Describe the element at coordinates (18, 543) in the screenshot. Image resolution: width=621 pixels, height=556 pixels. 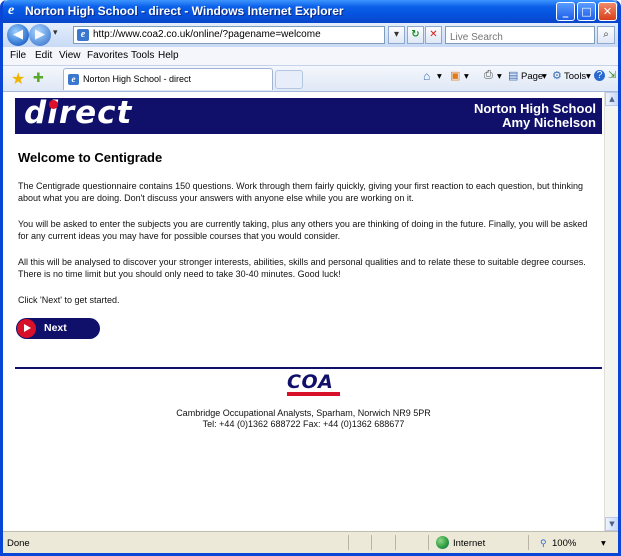
I see `status-text: Done` at that location.